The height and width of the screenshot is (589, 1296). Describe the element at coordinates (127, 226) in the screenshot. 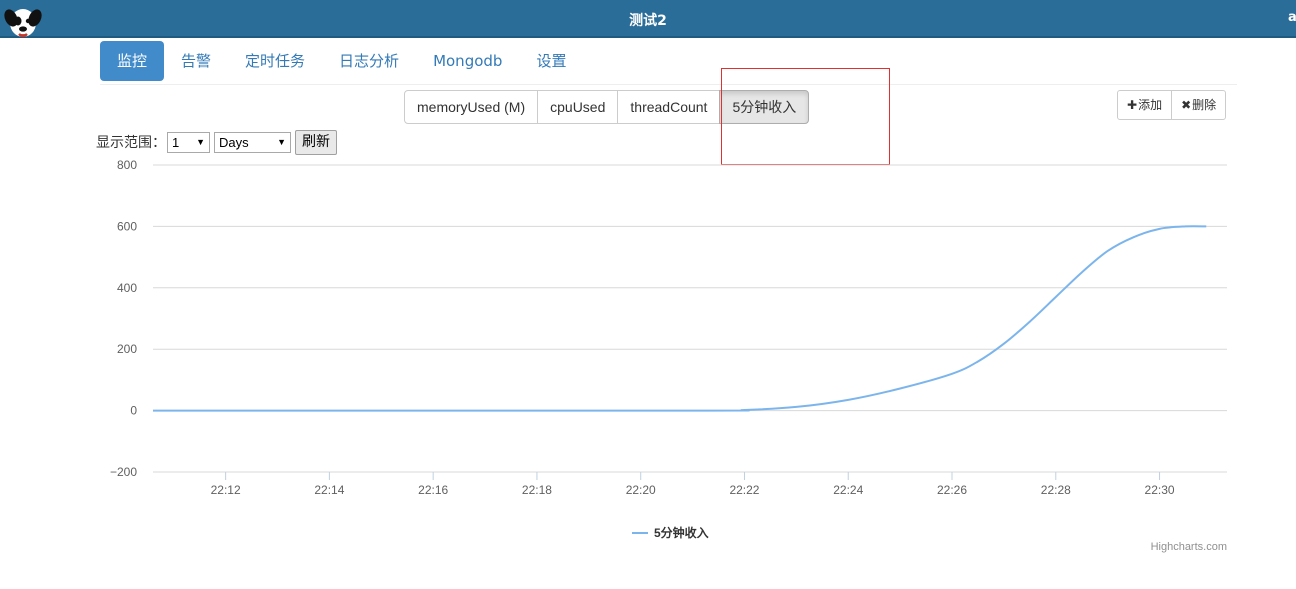

I see `y-tick-label: 600` at that location.